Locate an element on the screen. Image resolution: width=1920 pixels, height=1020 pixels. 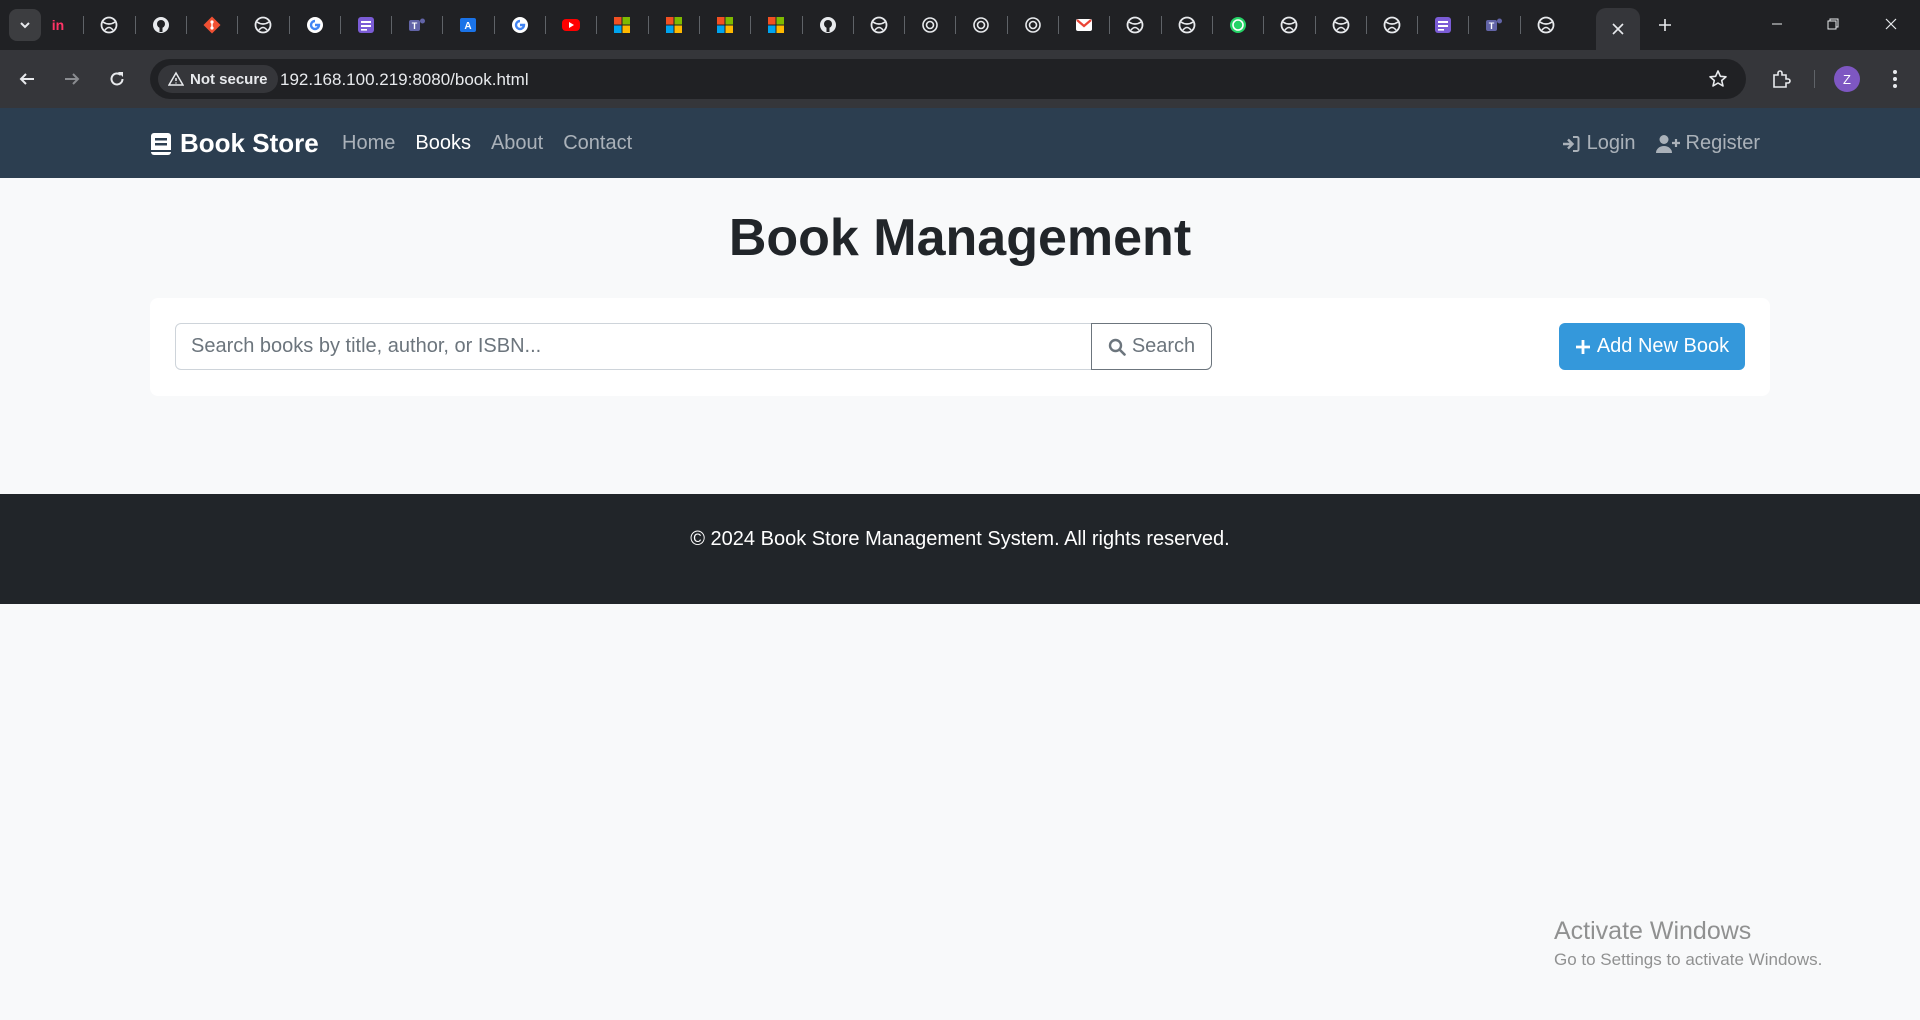
profile-avatar: Z is located at coordinates (1847, 79).